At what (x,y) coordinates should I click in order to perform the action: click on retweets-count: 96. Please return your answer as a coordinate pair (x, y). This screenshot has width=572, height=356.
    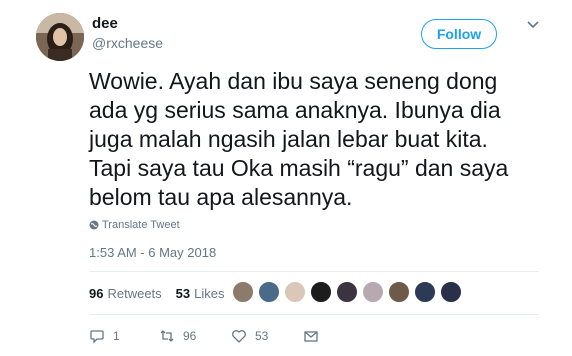
    Looking at the image, I should click on (96, 293).